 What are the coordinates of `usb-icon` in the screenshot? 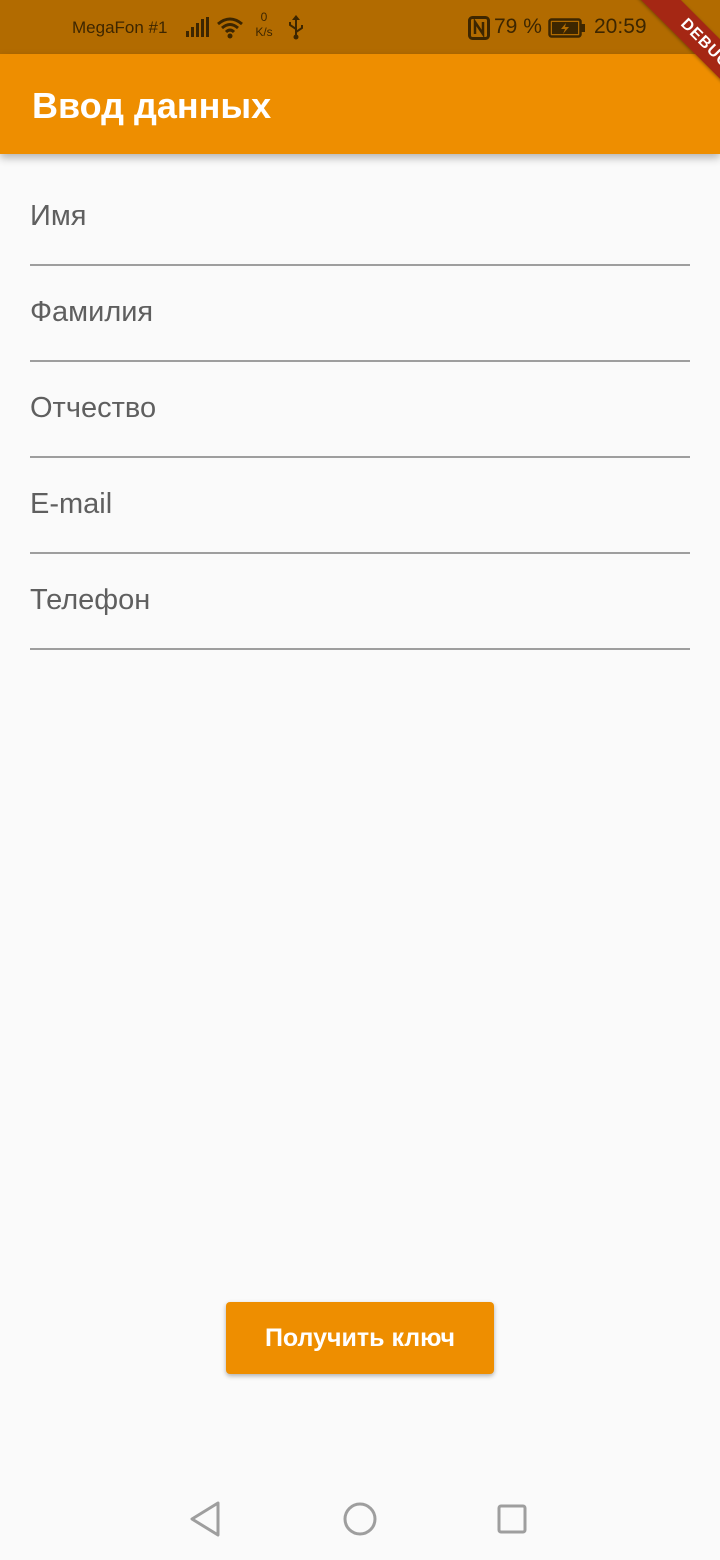 It's located at (296, 29).